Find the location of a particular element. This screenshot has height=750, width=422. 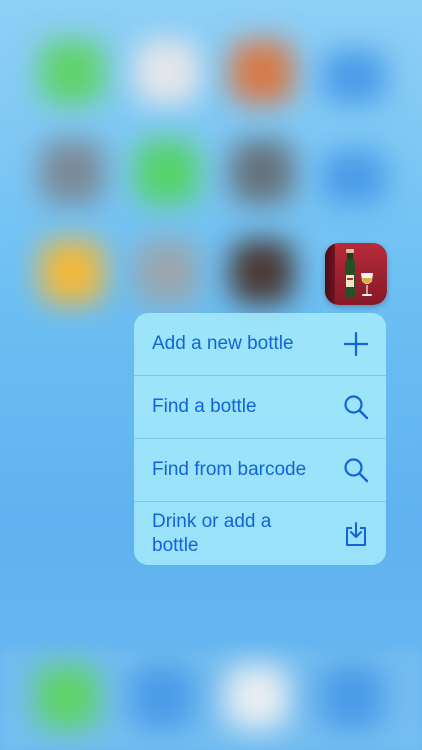

quick-action-label: Add a new bottle is located at coordinates (223, 343).